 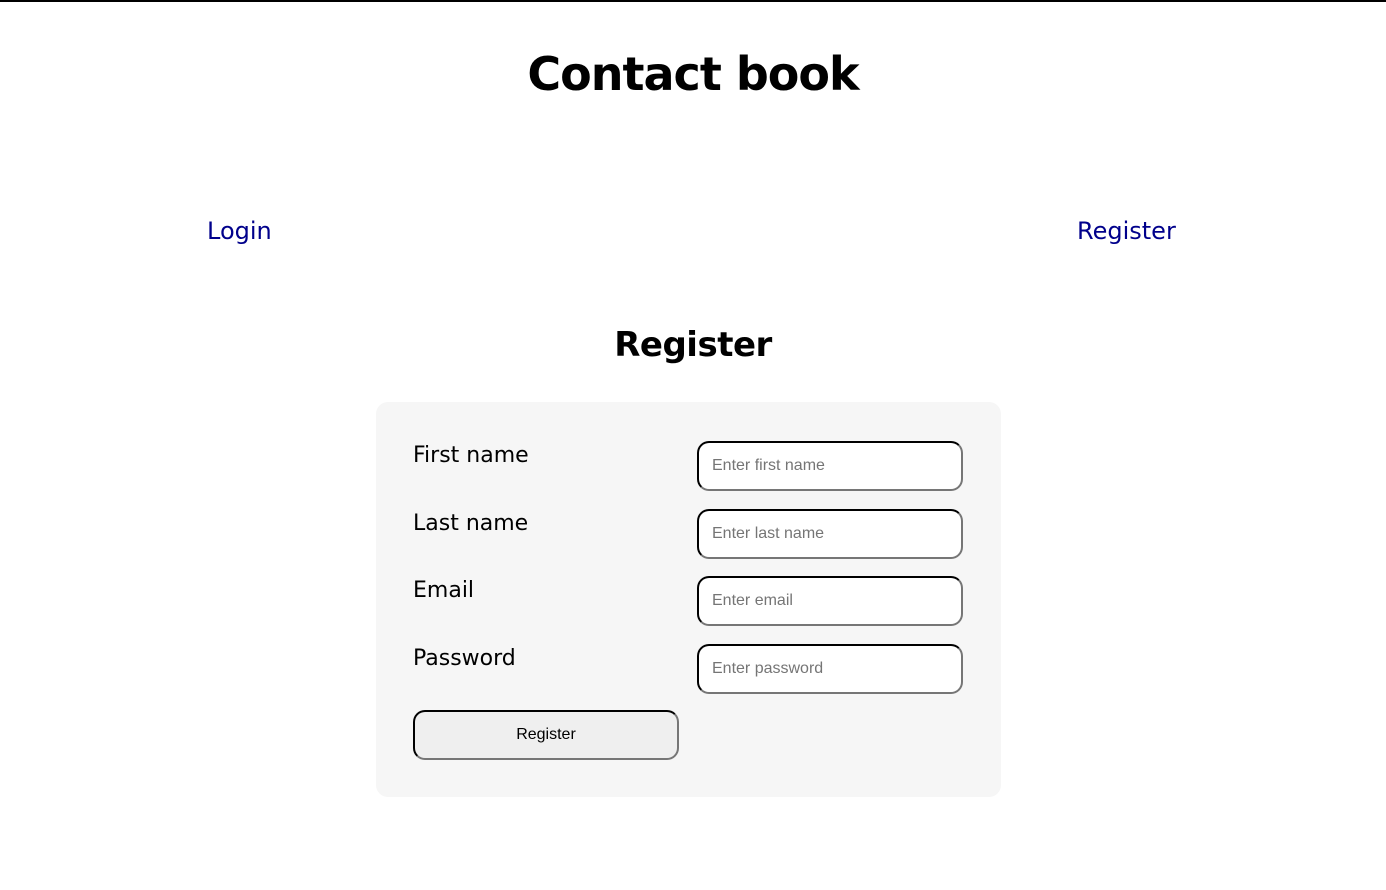 What do you see at coordinates (693, 345) in the screenshot?
I see `register-form-heading: Register` at bounding box center [693, 345].